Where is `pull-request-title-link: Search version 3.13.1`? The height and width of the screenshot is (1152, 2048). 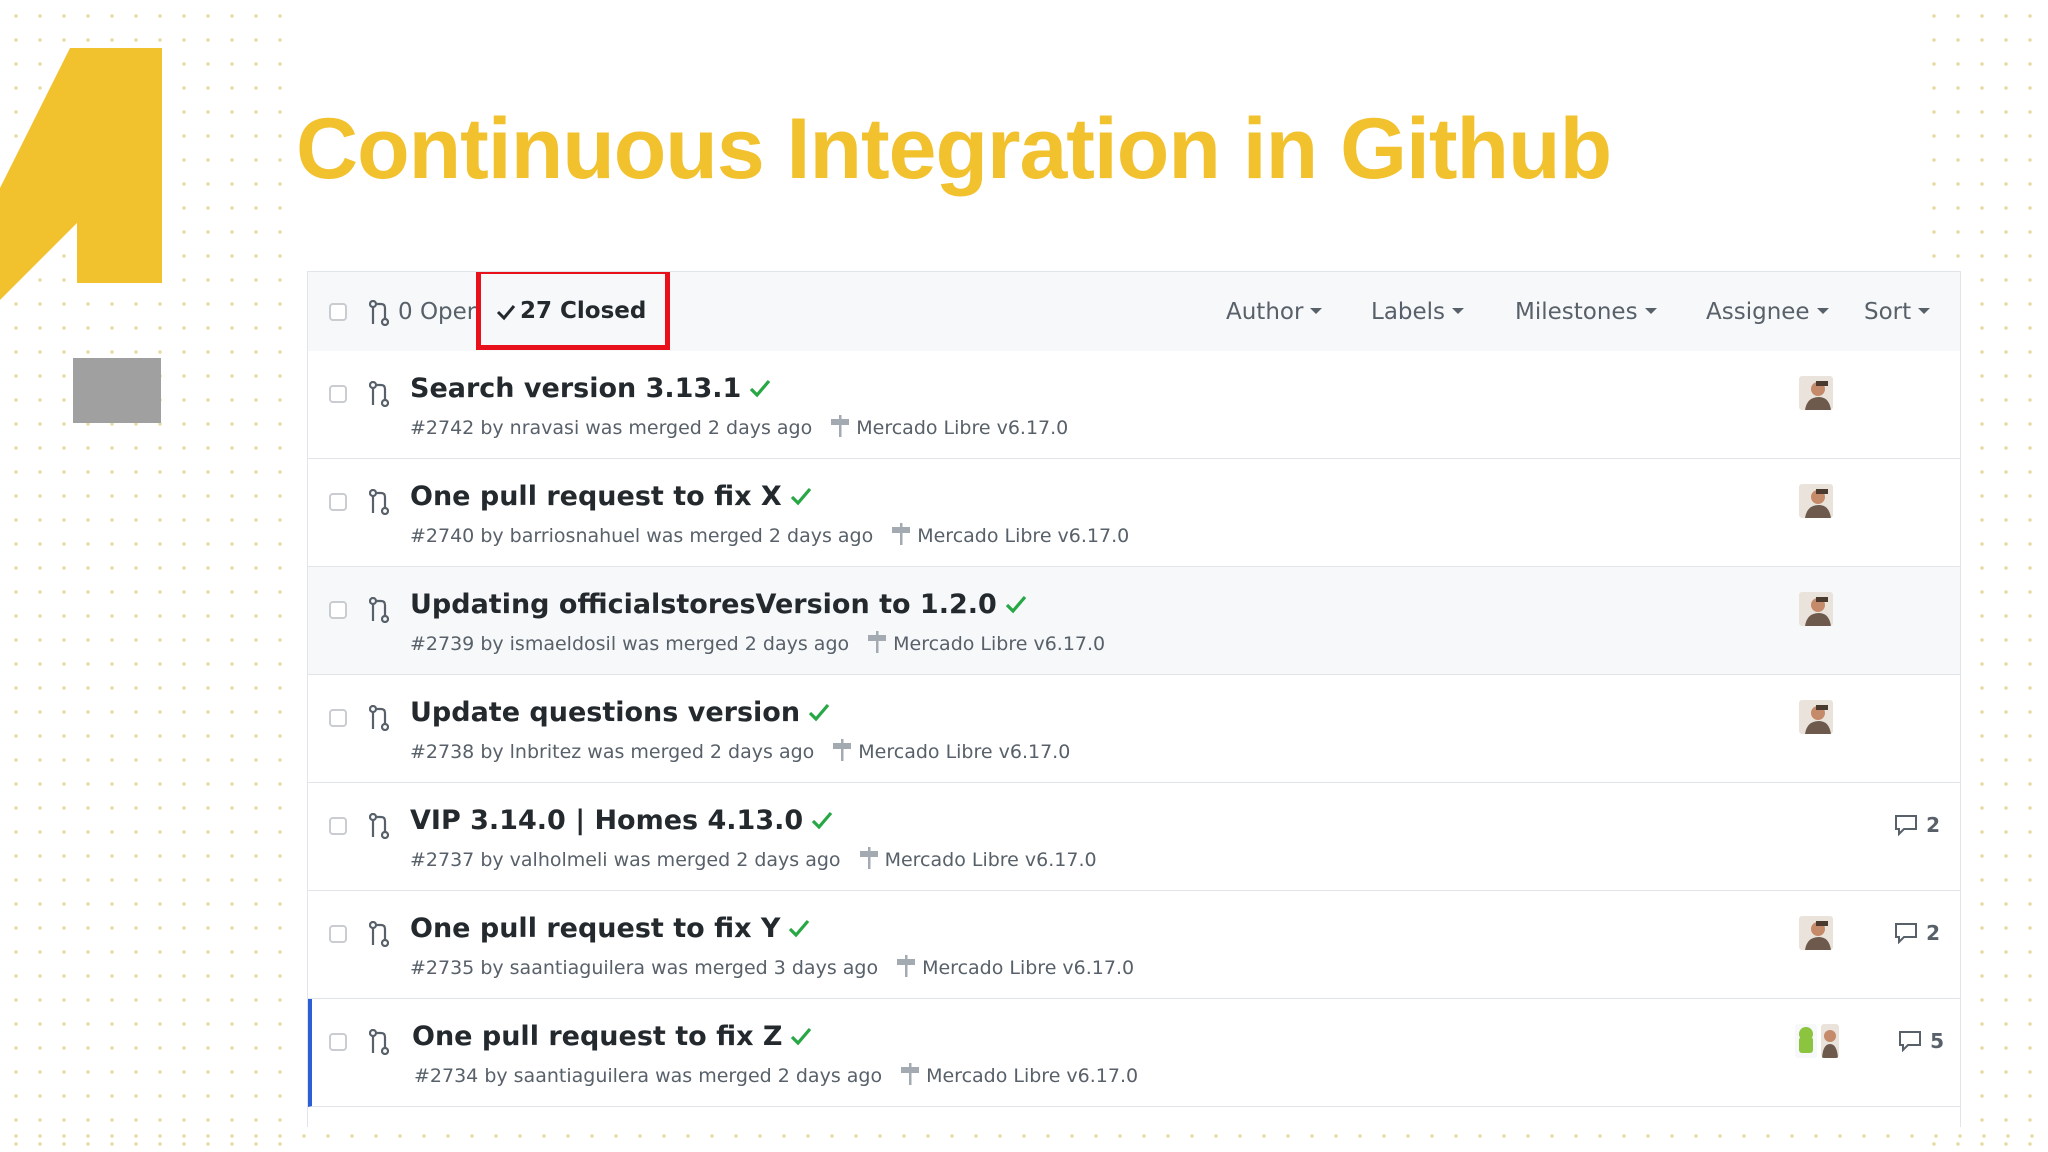 pull-request-title-link: Search version 3.13.1 is located at coordinates (590, 389).